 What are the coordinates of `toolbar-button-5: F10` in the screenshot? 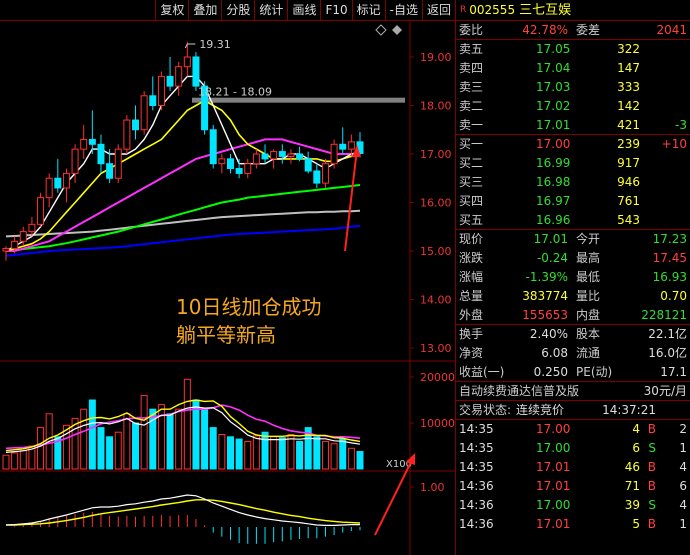 It's located at (335, 10).